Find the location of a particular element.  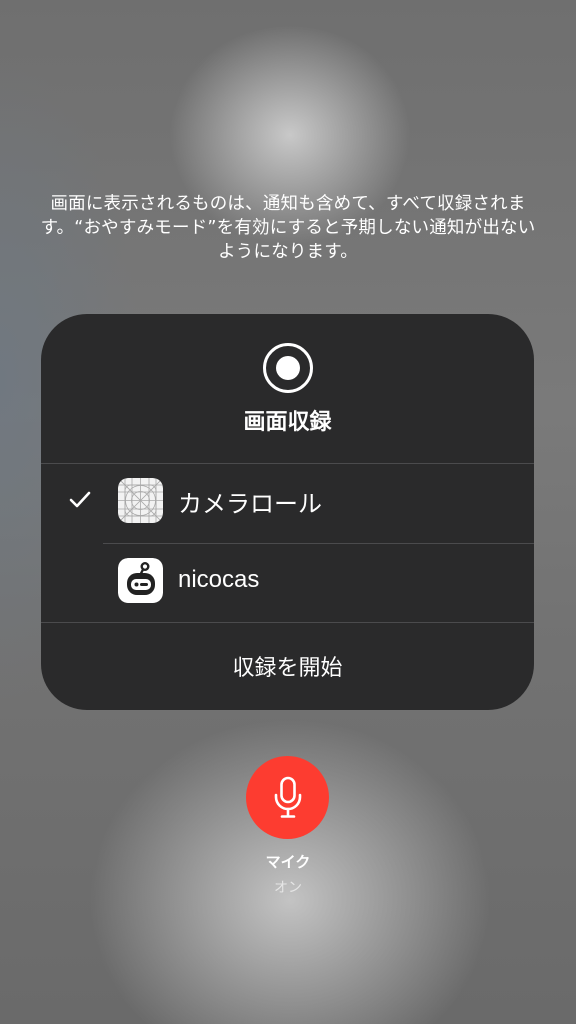

option-nicocas is located at coordinates (287, 583).